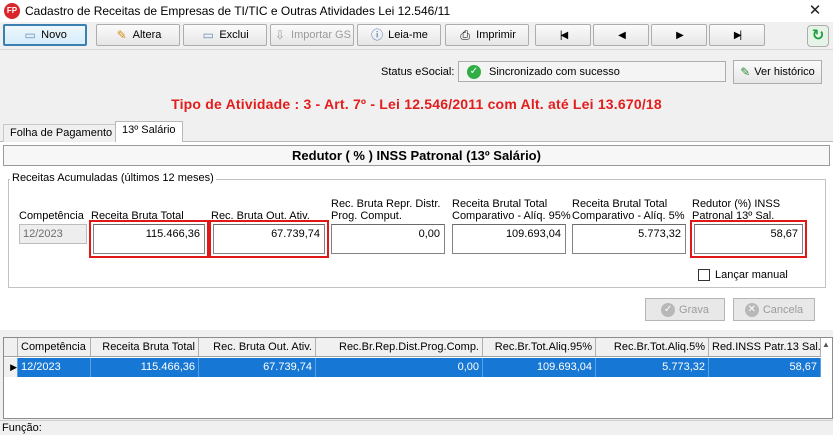 The width and height of the screenshot is (833, 435). Describe the element at coordinates (748, 239) in the screenshot. I see `redutor-field: 58,67` at that location.